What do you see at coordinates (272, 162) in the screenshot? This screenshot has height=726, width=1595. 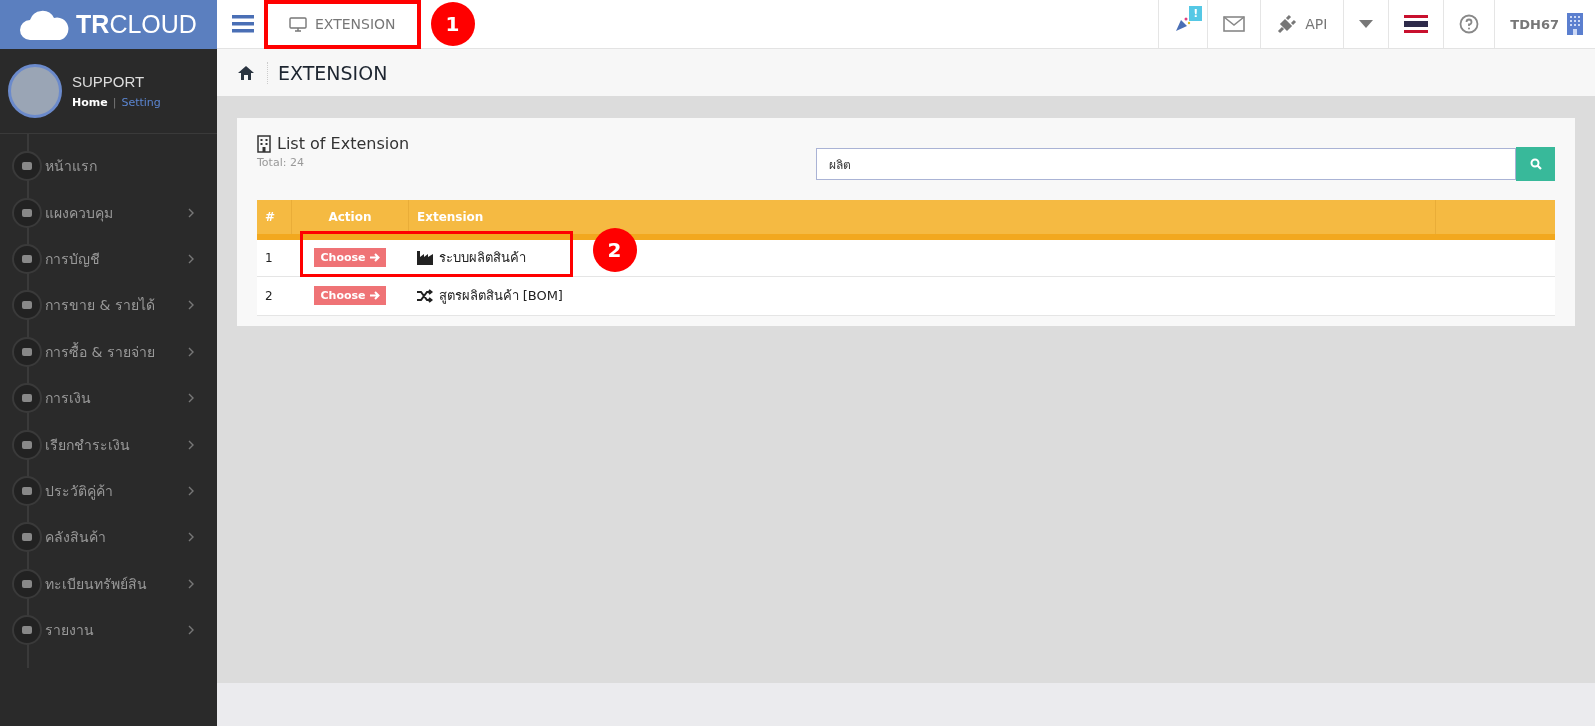 I see `total-label: Total:` at bounding box center [272, 162].